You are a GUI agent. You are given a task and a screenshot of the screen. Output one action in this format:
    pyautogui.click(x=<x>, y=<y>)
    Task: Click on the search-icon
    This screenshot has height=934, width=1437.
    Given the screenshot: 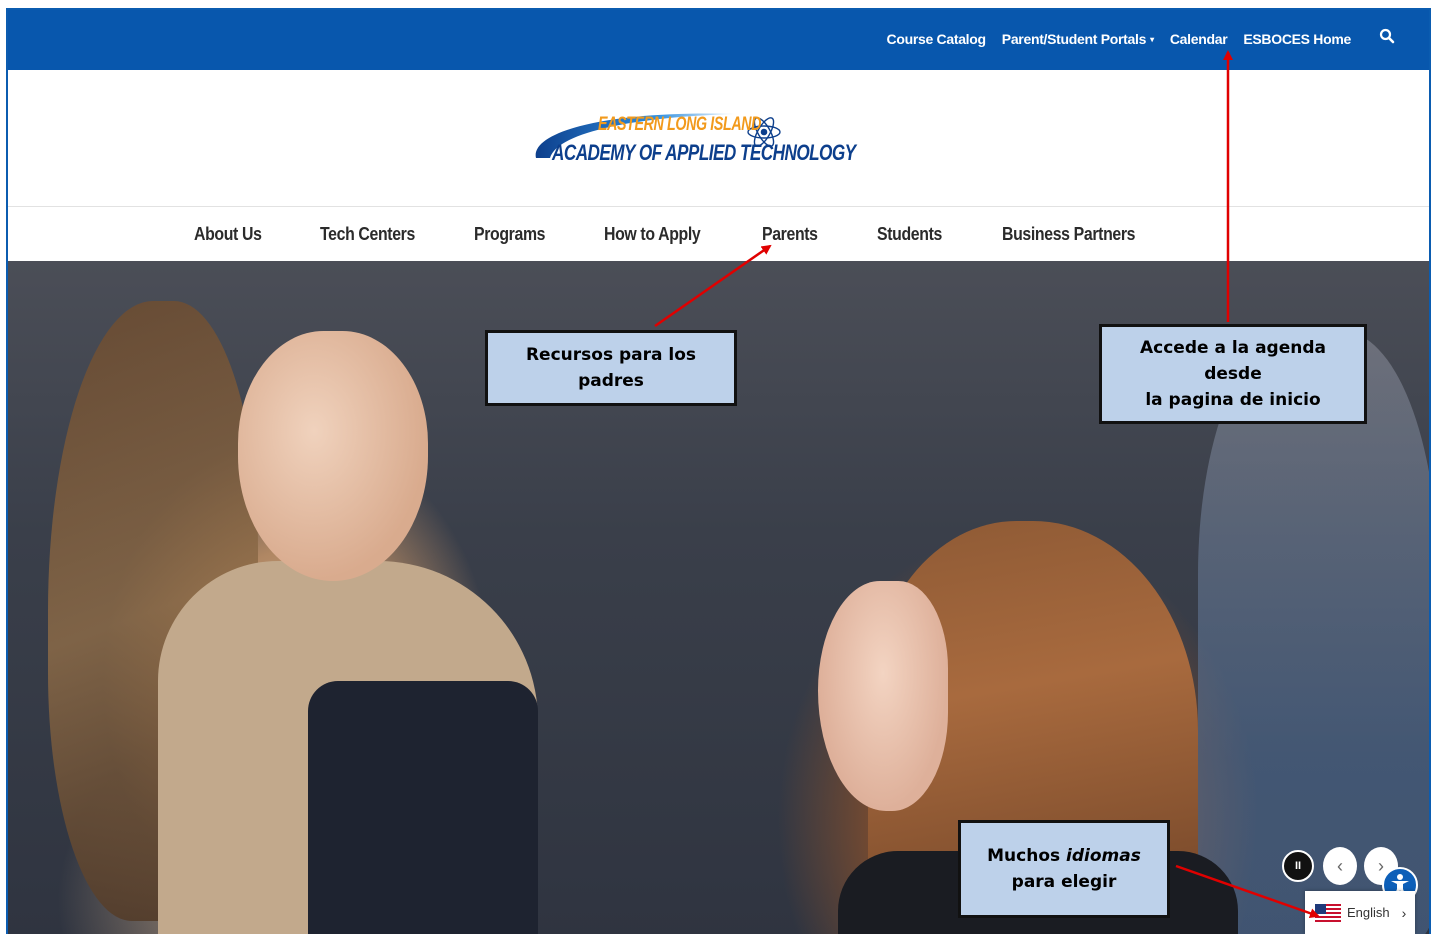 What is the action you would take?
    pyautogui.click(x=1390, y=39)
    